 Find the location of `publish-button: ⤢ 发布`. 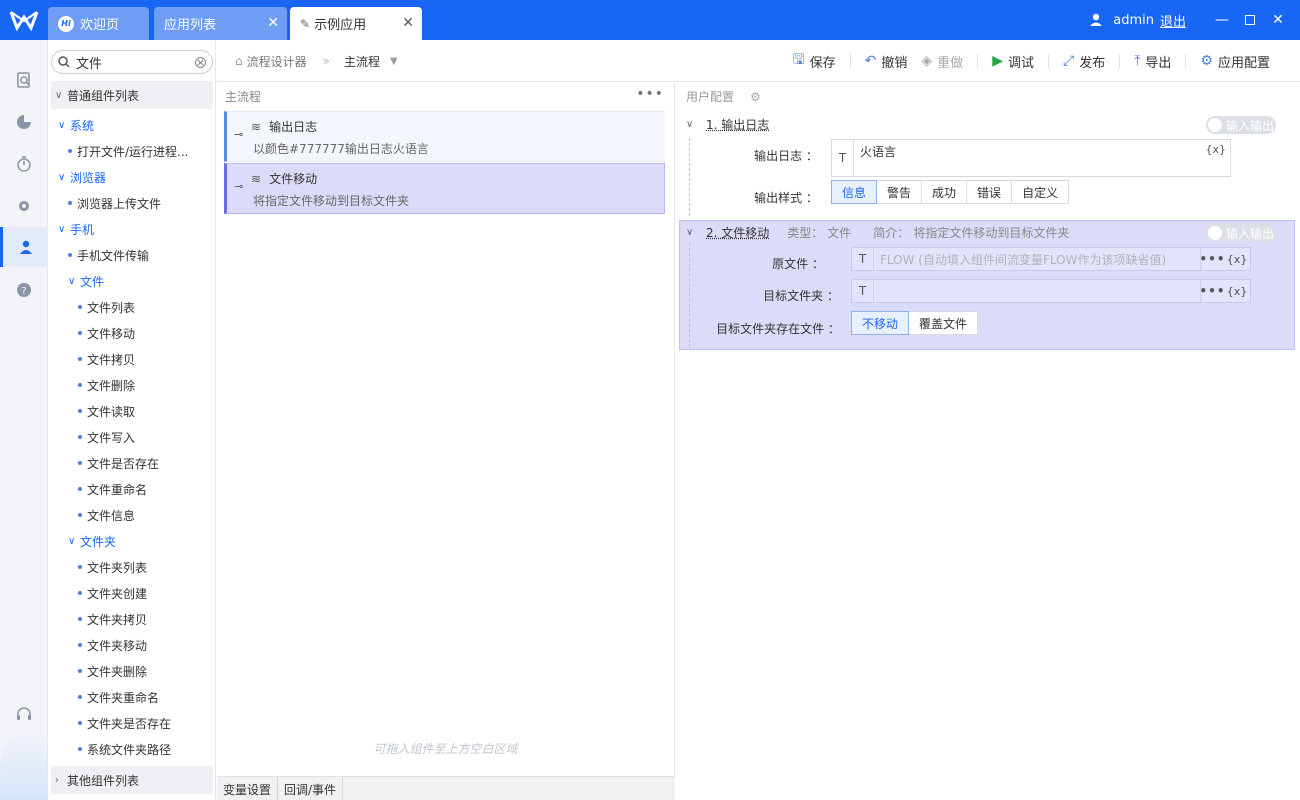

publish-button: ⤢ 发布 is located at coordinates (1084, 61).